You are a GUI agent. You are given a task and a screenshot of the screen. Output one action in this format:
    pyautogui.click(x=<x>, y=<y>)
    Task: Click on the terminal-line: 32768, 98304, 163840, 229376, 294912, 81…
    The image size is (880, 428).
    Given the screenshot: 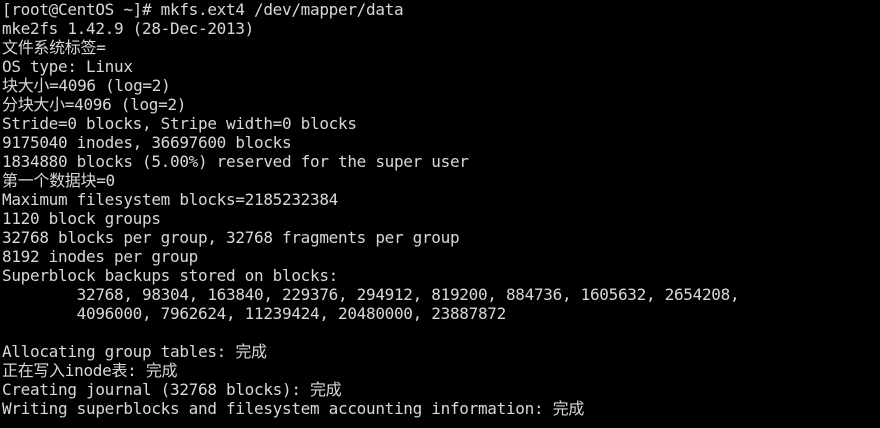 What is the action you would take?
    pyautogui.click(x=371, y=294)
    